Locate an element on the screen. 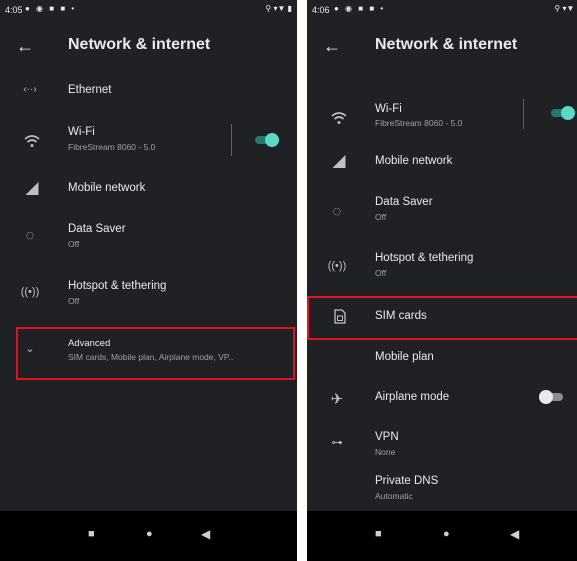 The image size is (577, 561). wifi-item: Wi-Fi FibreStream 8060 - 5.0 is located at coordinates (442, 120).